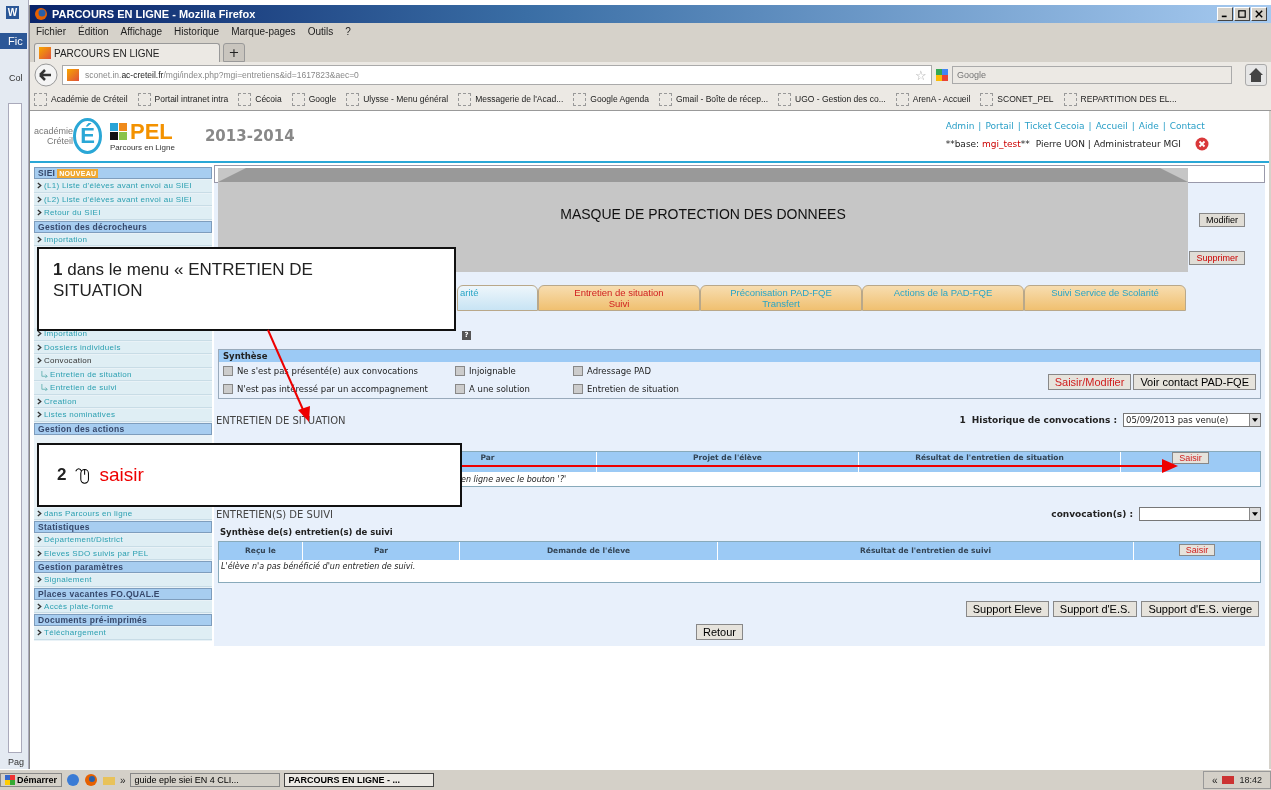  What do you see at coordinates (183, 280) in the screenshot?
I see `callout-text: 1 dans le menu « ENTRETIEN DE SITUATION` at bounding box center [183, 280].